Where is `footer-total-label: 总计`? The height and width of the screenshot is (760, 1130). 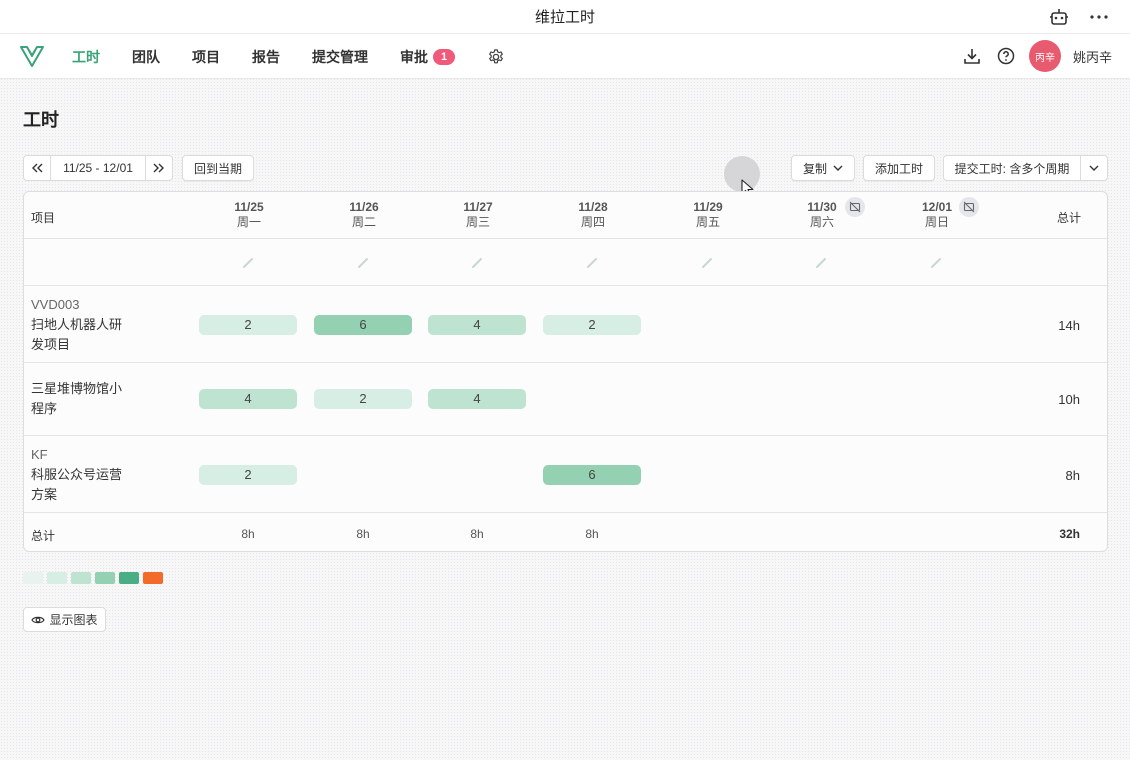 footer-total-label: 总计 is located at coordinates (43, 536).